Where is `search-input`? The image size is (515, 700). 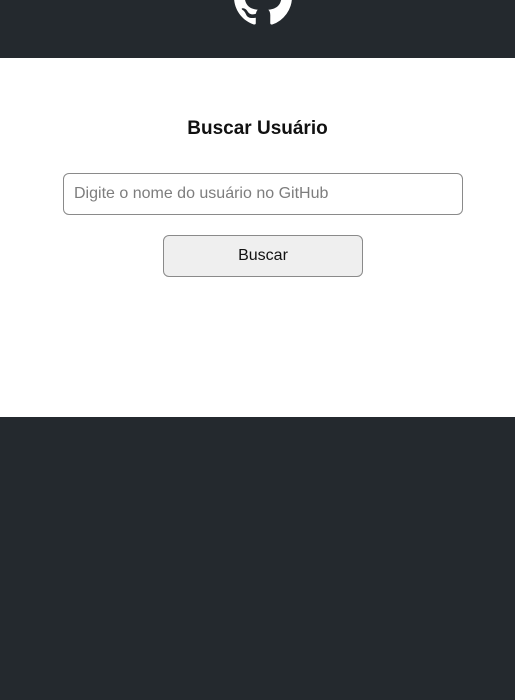 search-input is located at coordinates (263, 194).